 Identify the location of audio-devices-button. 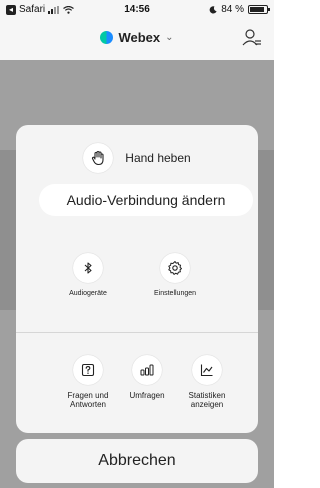
(88, 268).